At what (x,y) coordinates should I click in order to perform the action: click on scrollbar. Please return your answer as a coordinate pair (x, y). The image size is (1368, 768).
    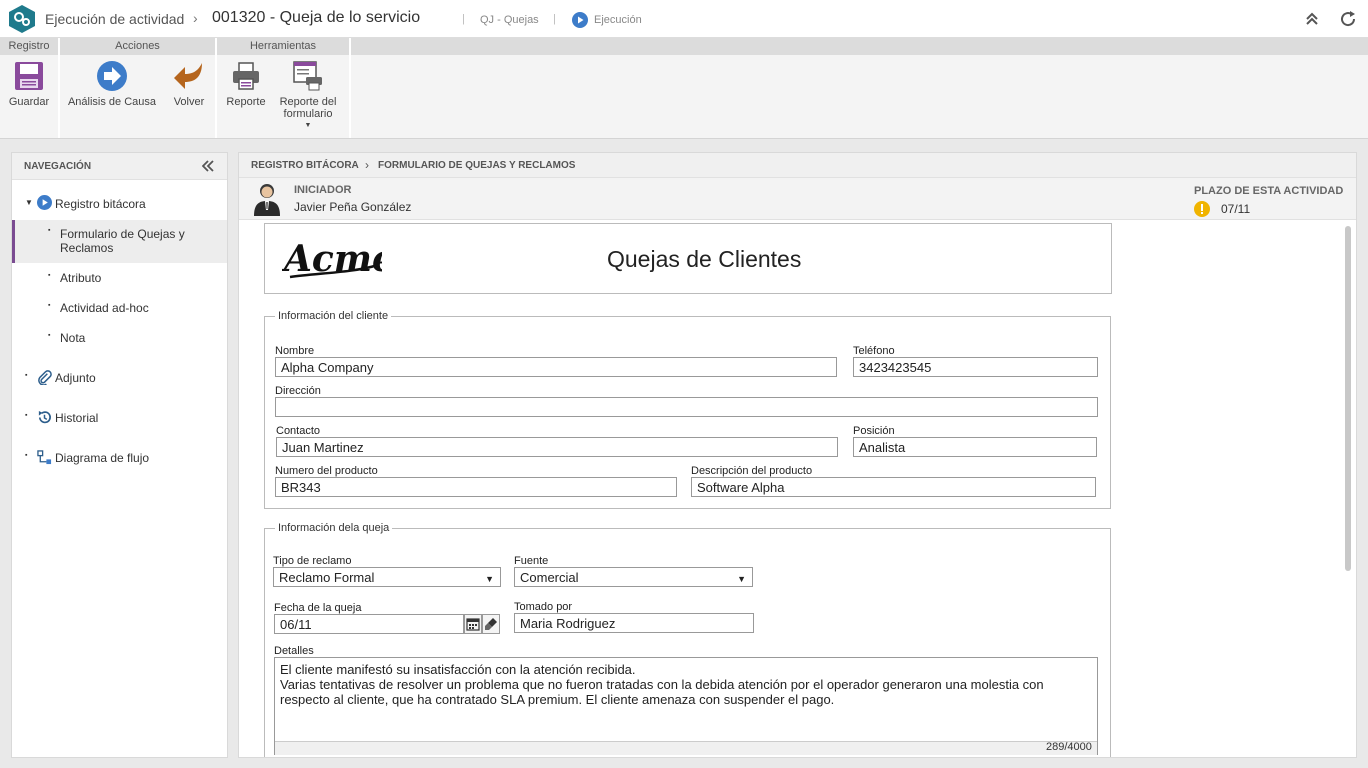
    Looking at the image, I should click on (1348, 398).